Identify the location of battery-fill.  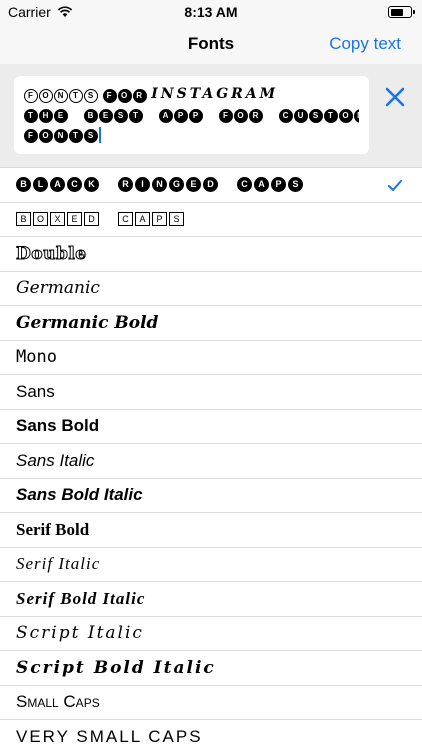
(396, 12).